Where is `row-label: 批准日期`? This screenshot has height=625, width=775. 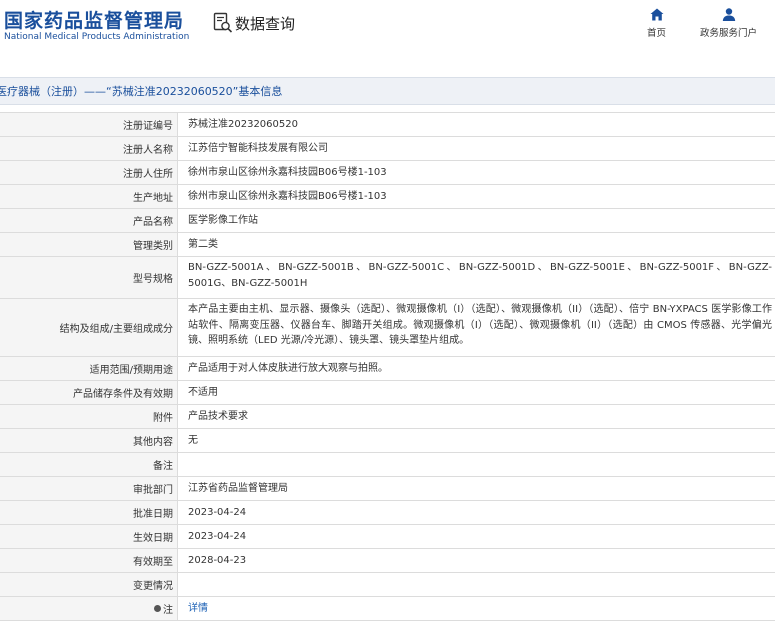
row-label: 批准日期 is located at coordinates (89, 512).